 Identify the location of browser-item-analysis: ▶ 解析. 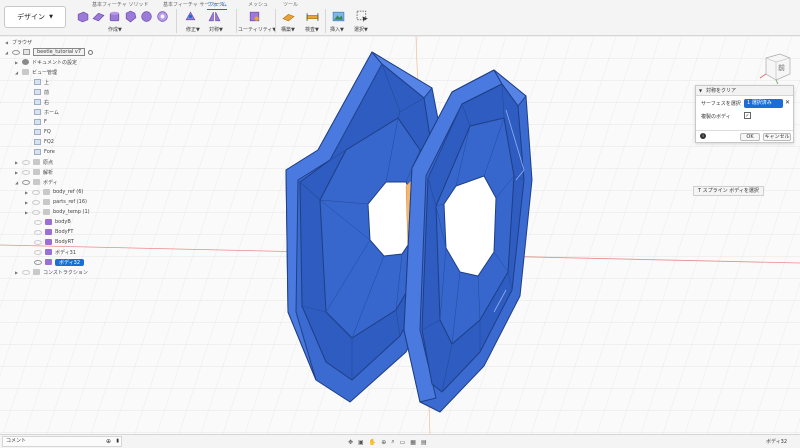
(33, 172).